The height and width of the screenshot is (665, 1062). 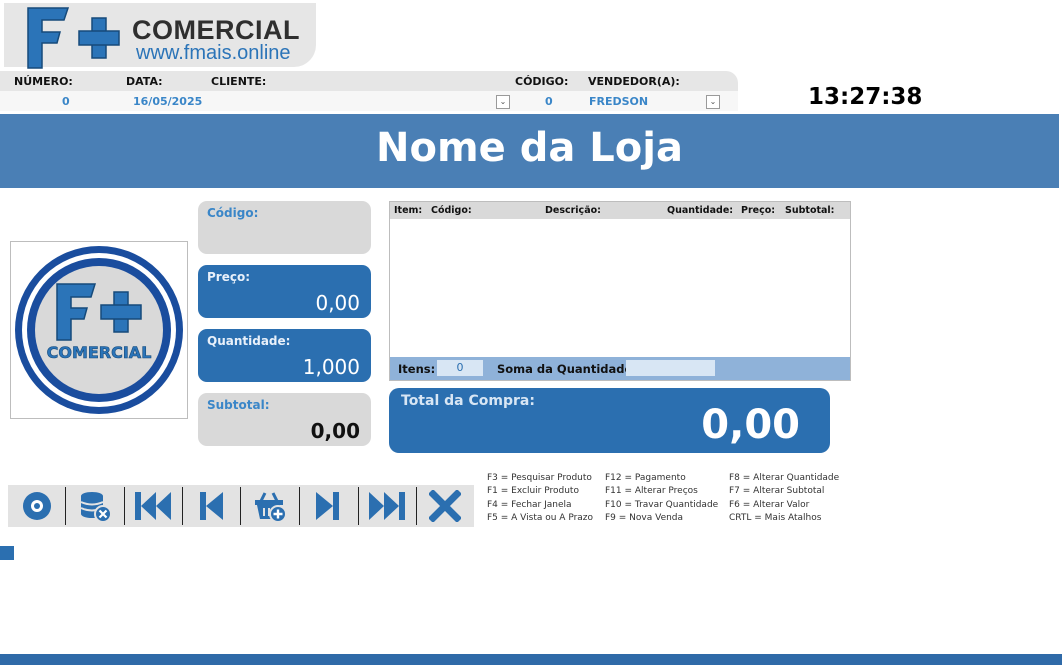 What do you see at coordinates (769, 504) in the screenshot?
I see `shortcut-text: F6 = Alterar Valor` at bounding box center [769, 504].